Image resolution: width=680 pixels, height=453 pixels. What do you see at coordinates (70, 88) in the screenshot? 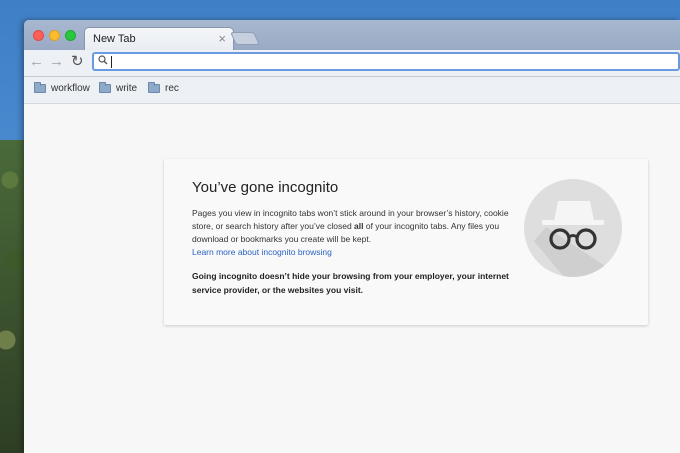
I see `bookmark-label: workflow` at bounding box center [70, 88].